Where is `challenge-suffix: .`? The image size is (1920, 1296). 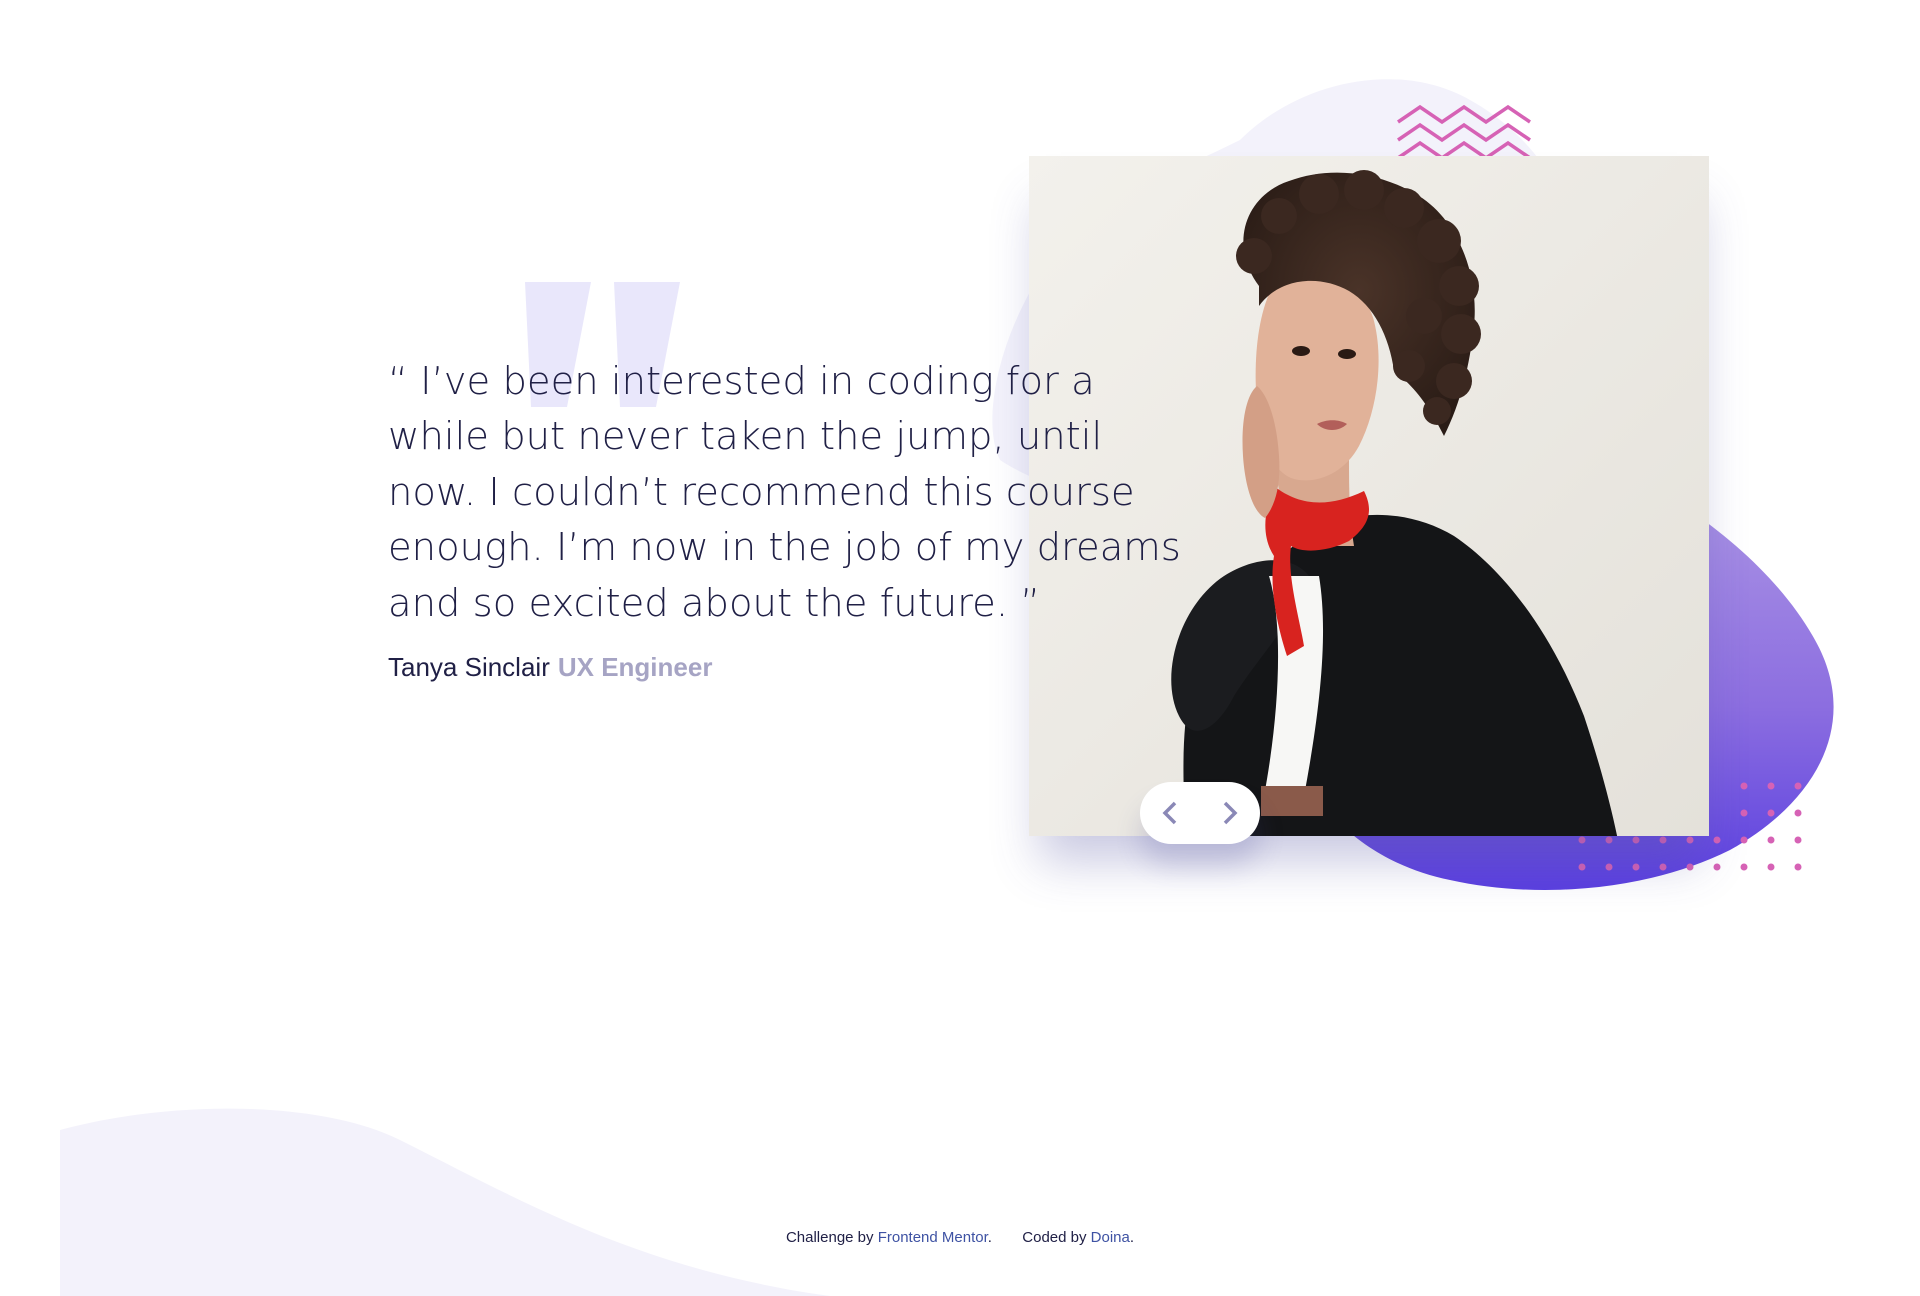 challenge-suffix: . is located at coordinates (989, 1237).